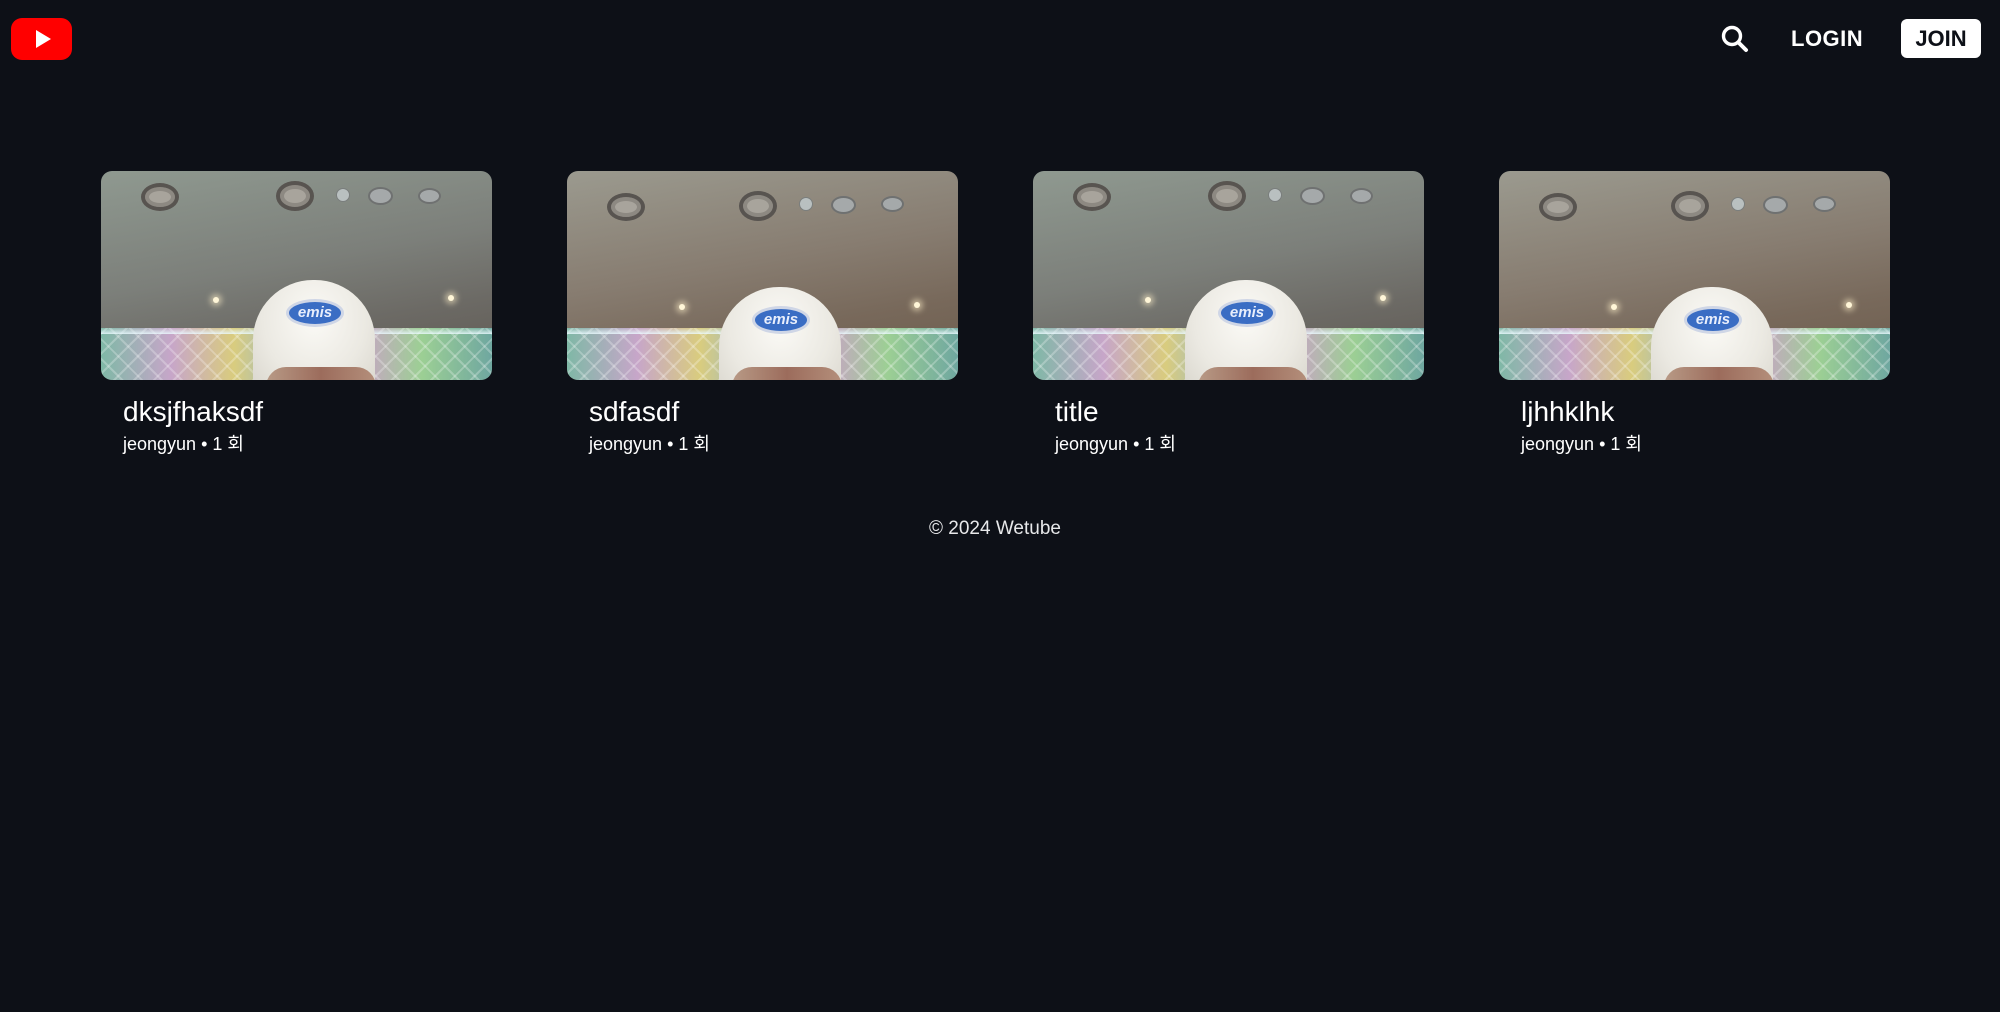 Image resolution: width=2000 pixels, height=1012 pixels. What do you see at coordinates (773, 412) in the screenshot?
I see `video-title: sdfasdf` at bounding box center [773, 412].